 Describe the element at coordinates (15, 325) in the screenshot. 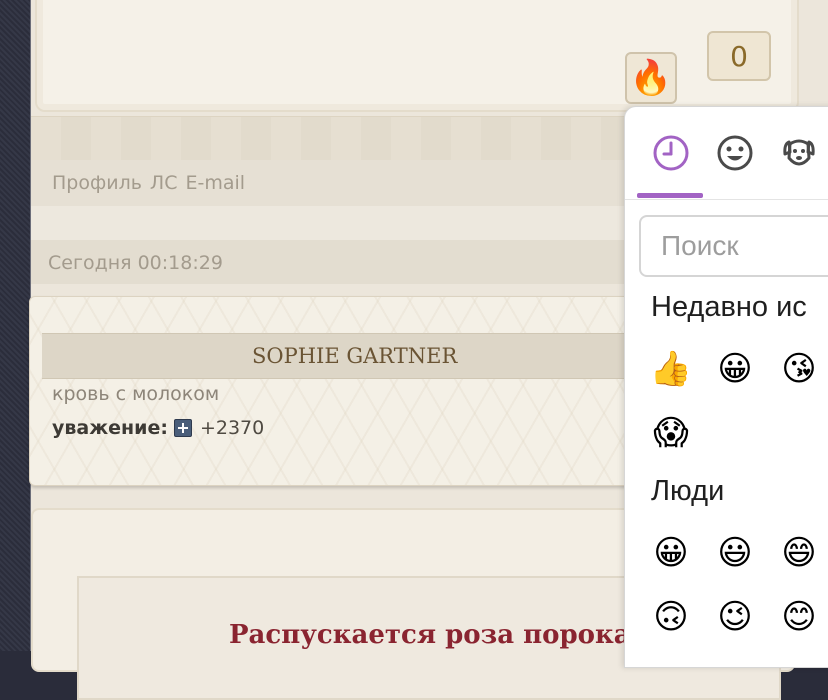

I see `left-frame` at that location.